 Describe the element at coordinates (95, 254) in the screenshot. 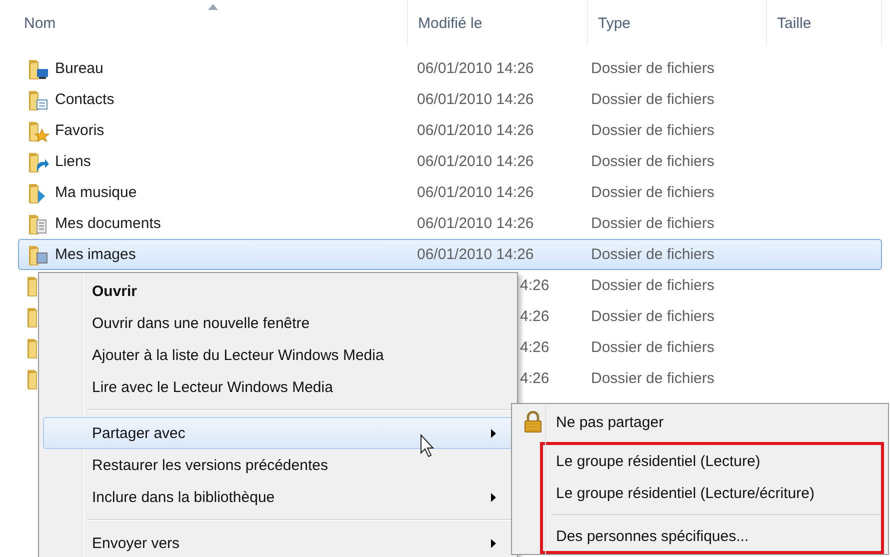

I see `file-name: Mes images` at that location.